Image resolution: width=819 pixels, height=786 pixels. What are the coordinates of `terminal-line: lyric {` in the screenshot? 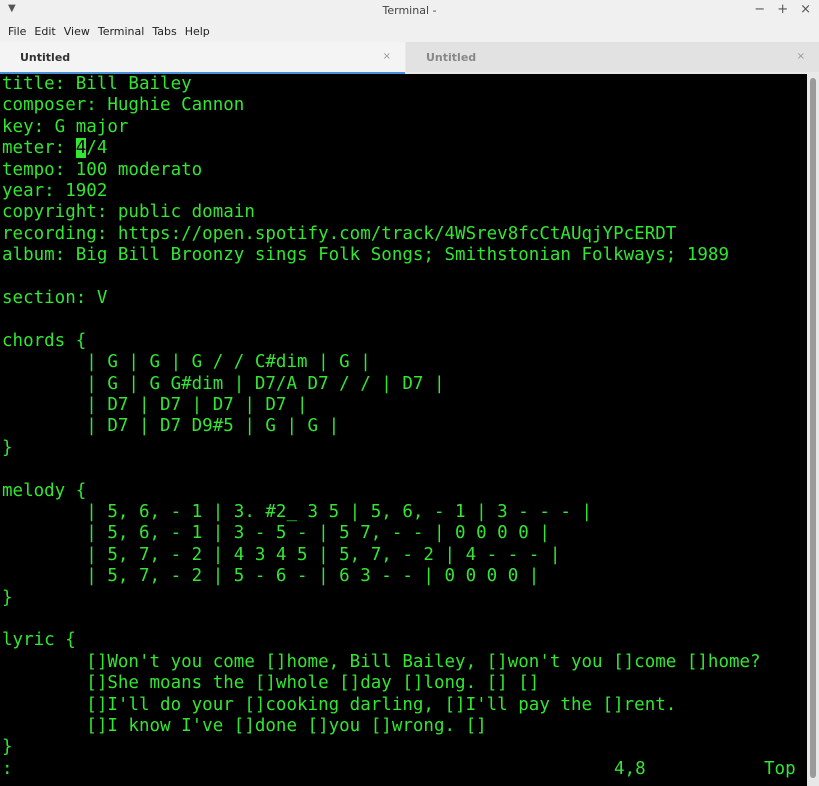 It's located at (39, 640).